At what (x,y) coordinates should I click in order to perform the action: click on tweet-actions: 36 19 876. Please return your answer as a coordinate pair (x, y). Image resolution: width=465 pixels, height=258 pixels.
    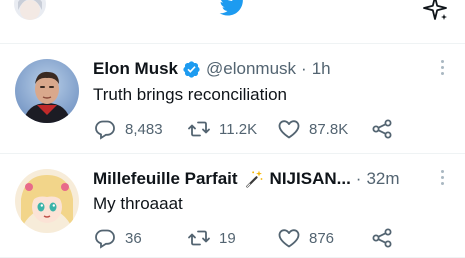
    Looking at the image, I should click on (253, 238).